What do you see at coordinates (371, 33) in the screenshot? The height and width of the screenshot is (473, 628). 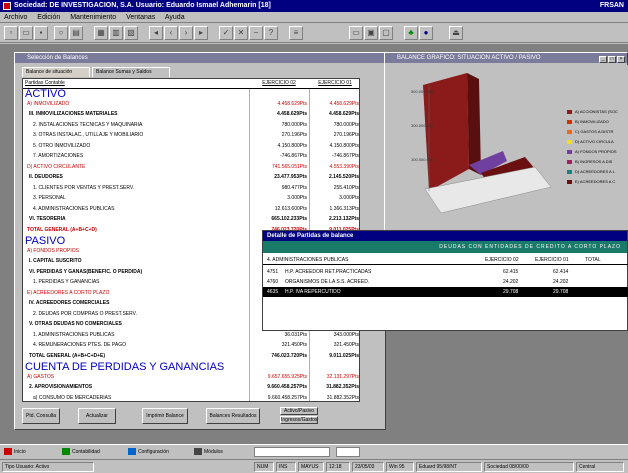 I see `tile-icon: ▣` at bounding box center [371, 33].